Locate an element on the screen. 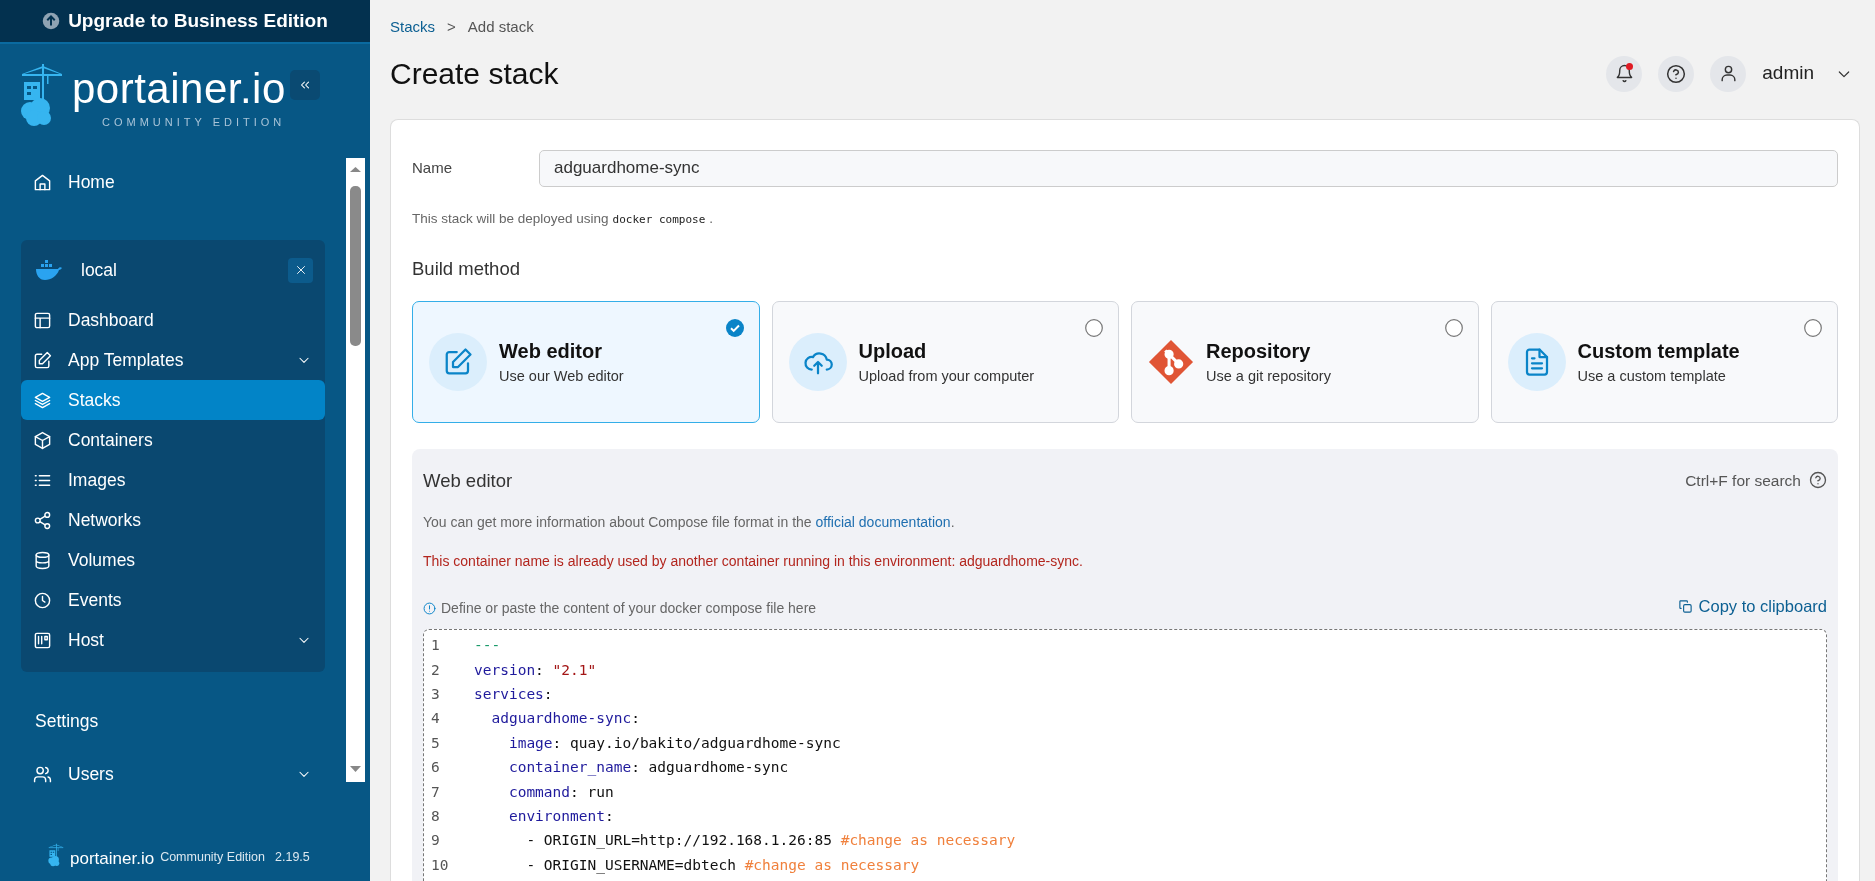 This screenshot has width=1875, height=881. close-button is located at coordinates (300, 270).